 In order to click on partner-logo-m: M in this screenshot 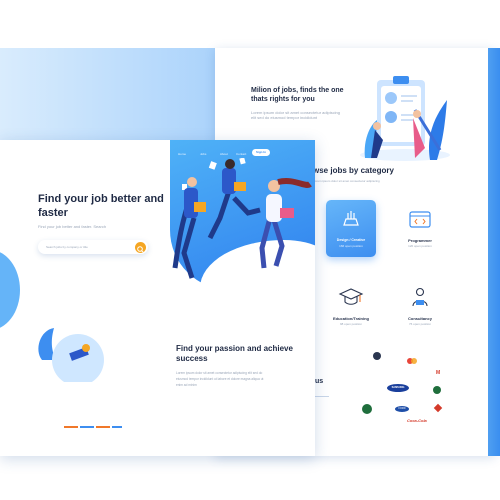, I will do `click(438, 373)`.